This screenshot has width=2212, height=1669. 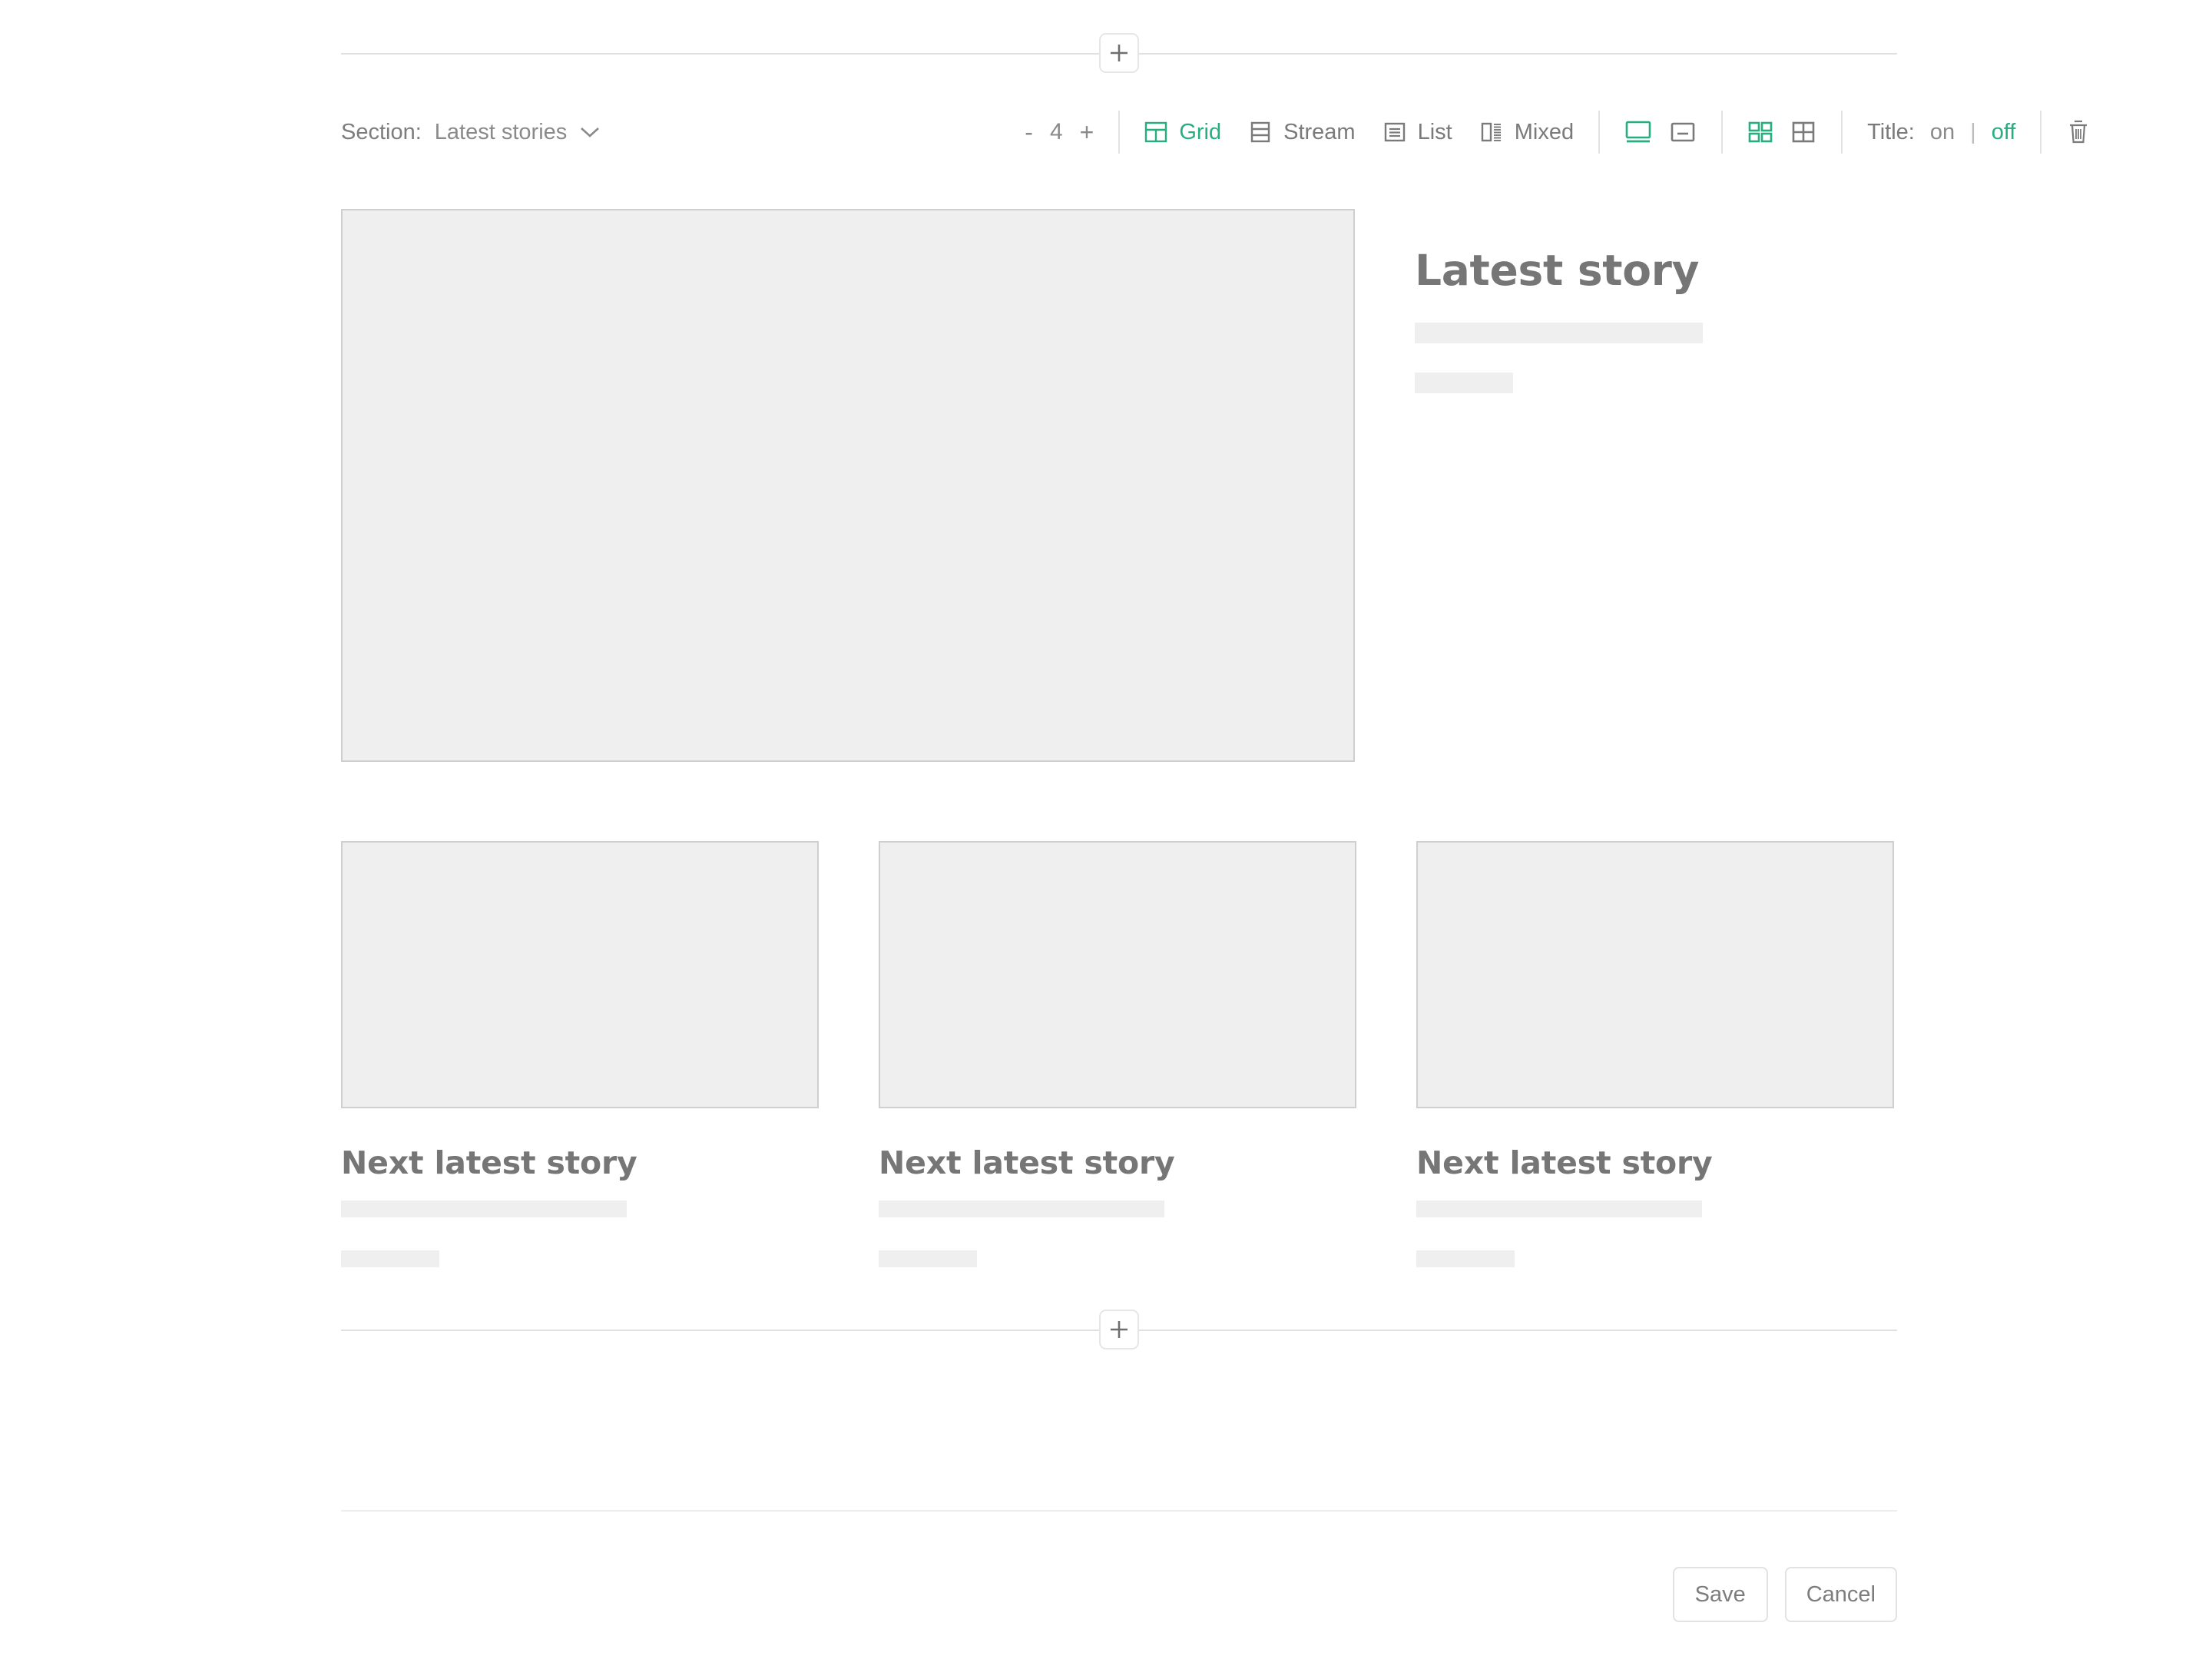 What do you see at coordinates (1119, 1511) in the screenshot?
I see `footer-divider` at bounding box center [1119, 1511].